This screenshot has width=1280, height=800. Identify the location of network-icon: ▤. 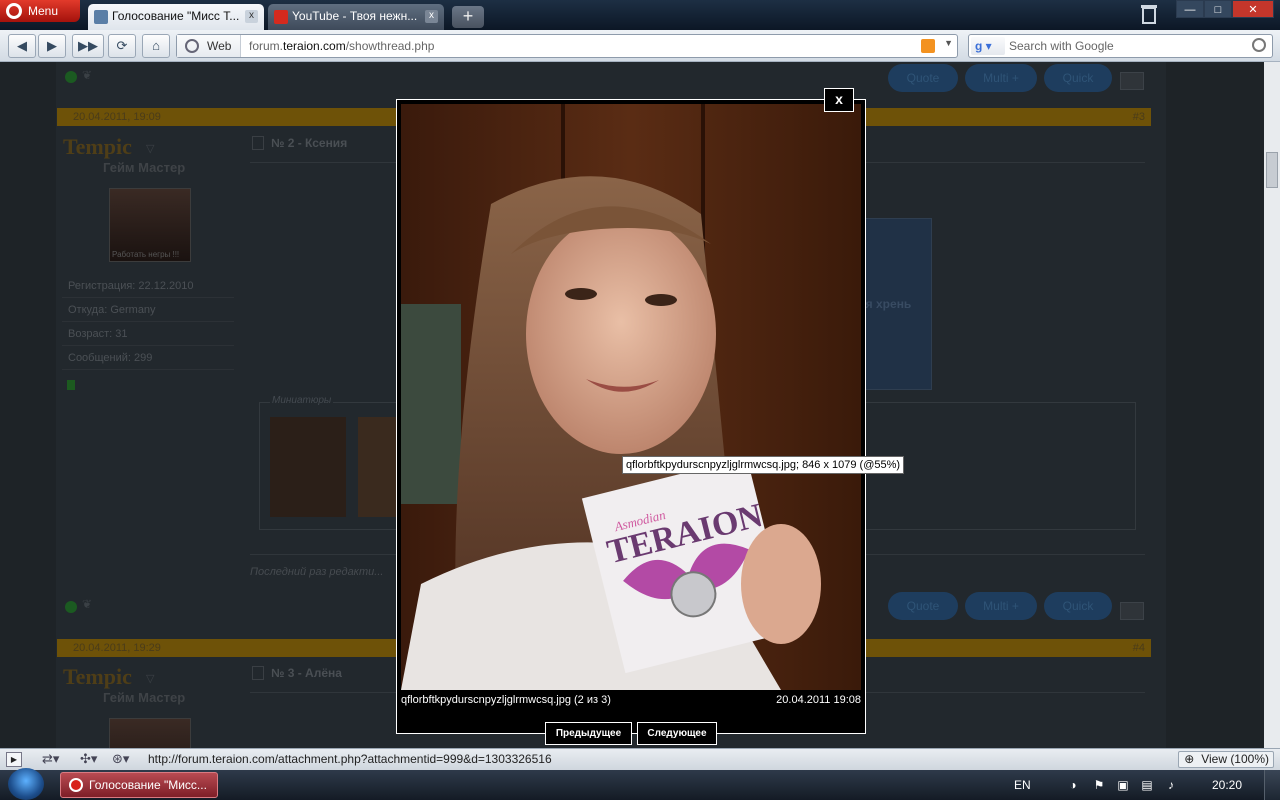
(1147, 785).